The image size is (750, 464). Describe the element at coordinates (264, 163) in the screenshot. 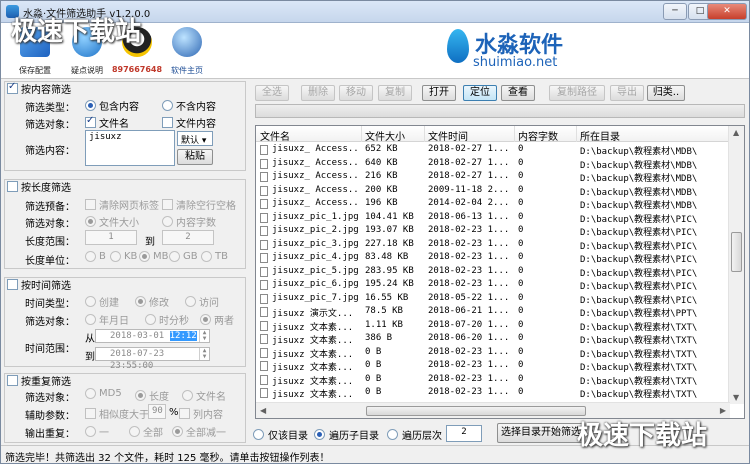

I see `file-icon` at that location.